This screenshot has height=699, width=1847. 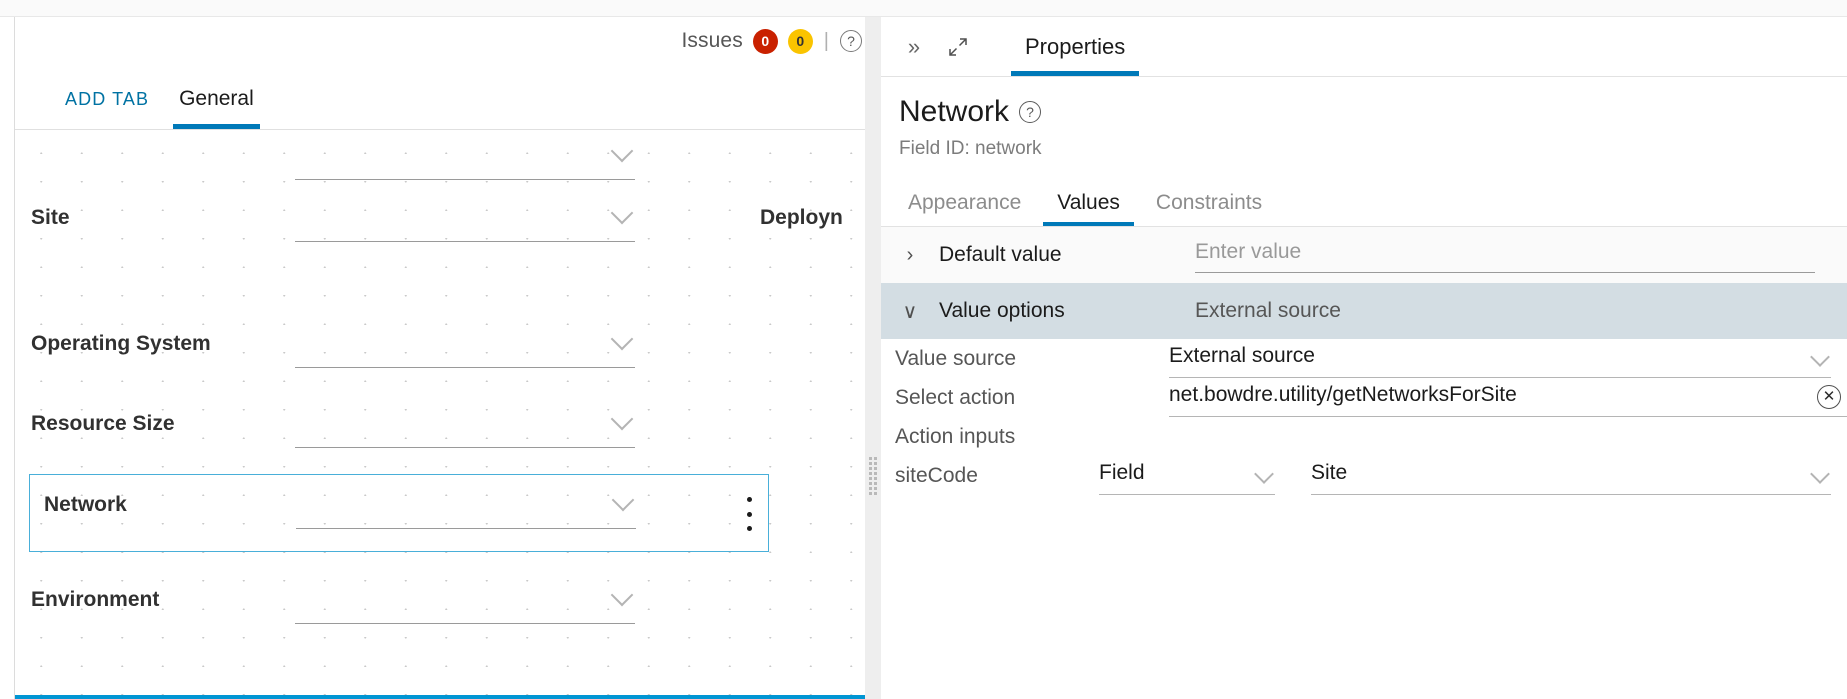 I want to click on input-underline, so click(x=1505, y=272).